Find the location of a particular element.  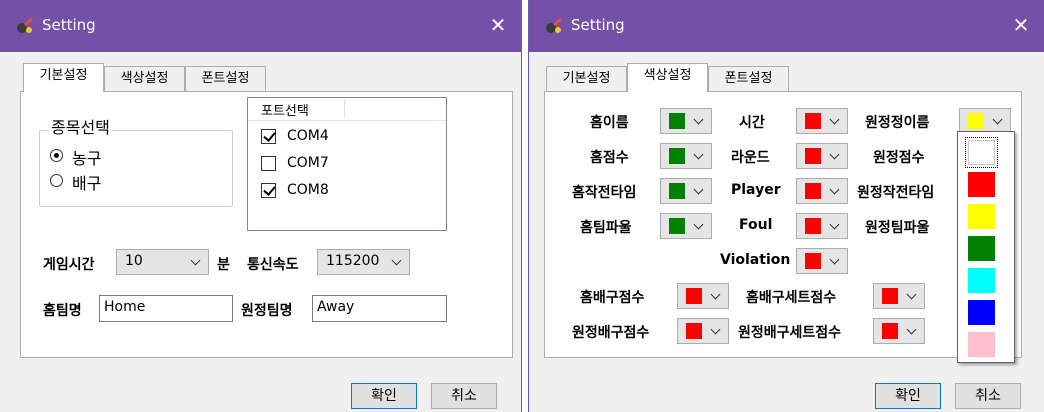

game-time-value: 10 is located at coordinates (134, 261).